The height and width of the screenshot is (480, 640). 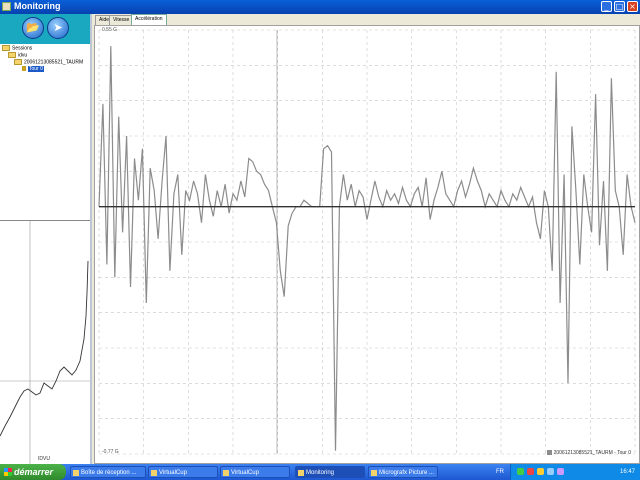 What do you see at coordinates (45, 29) in the screenshot?
I see `toolbar: 📂 ➤` at bounding box center [45, 29].